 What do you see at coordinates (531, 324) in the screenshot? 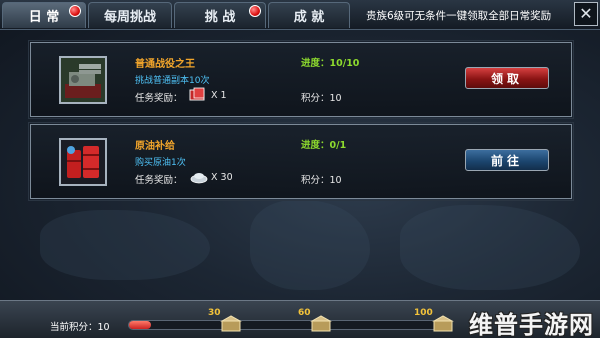
I see `watermark: 维普手游网` at bounding box center [531, 324].